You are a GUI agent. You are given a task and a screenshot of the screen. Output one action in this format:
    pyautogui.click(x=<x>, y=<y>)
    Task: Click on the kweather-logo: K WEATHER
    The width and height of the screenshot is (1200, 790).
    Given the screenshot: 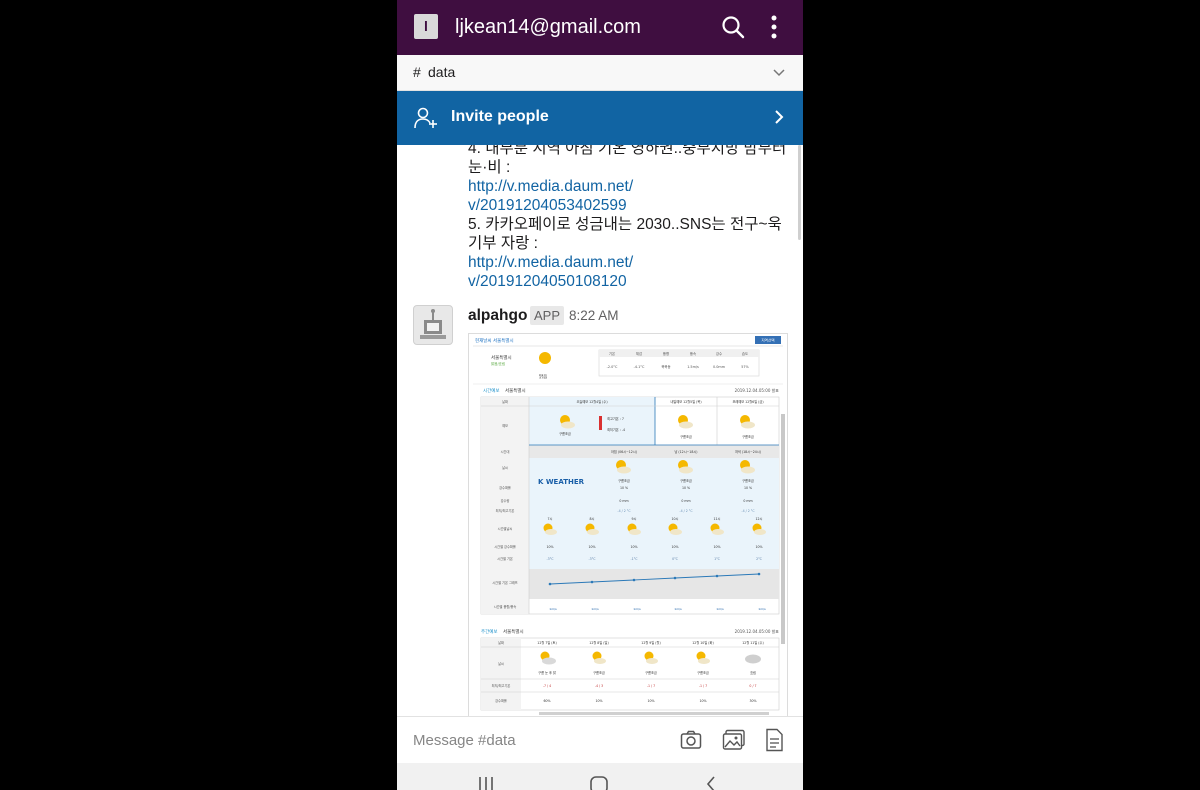 What is the action you would take?
    pyautogui.click(x=561, y=482)
    